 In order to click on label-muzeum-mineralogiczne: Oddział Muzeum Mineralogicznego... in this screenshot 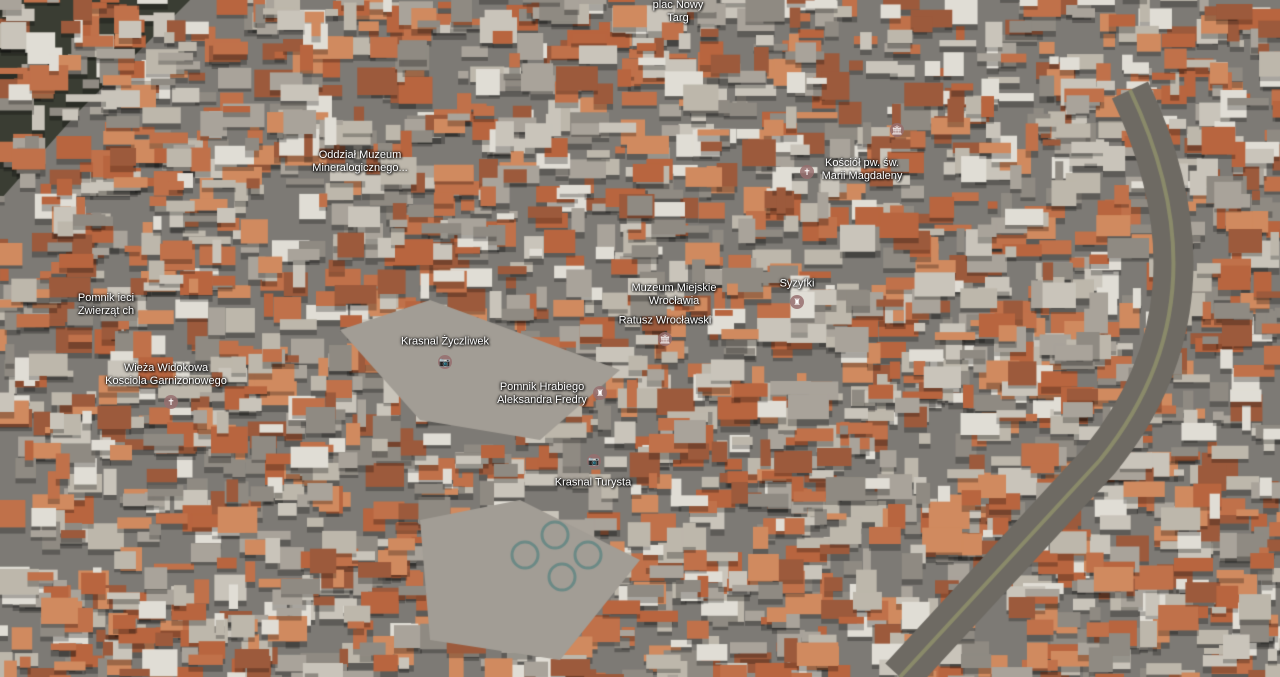, I will do `click(359, 162)`.